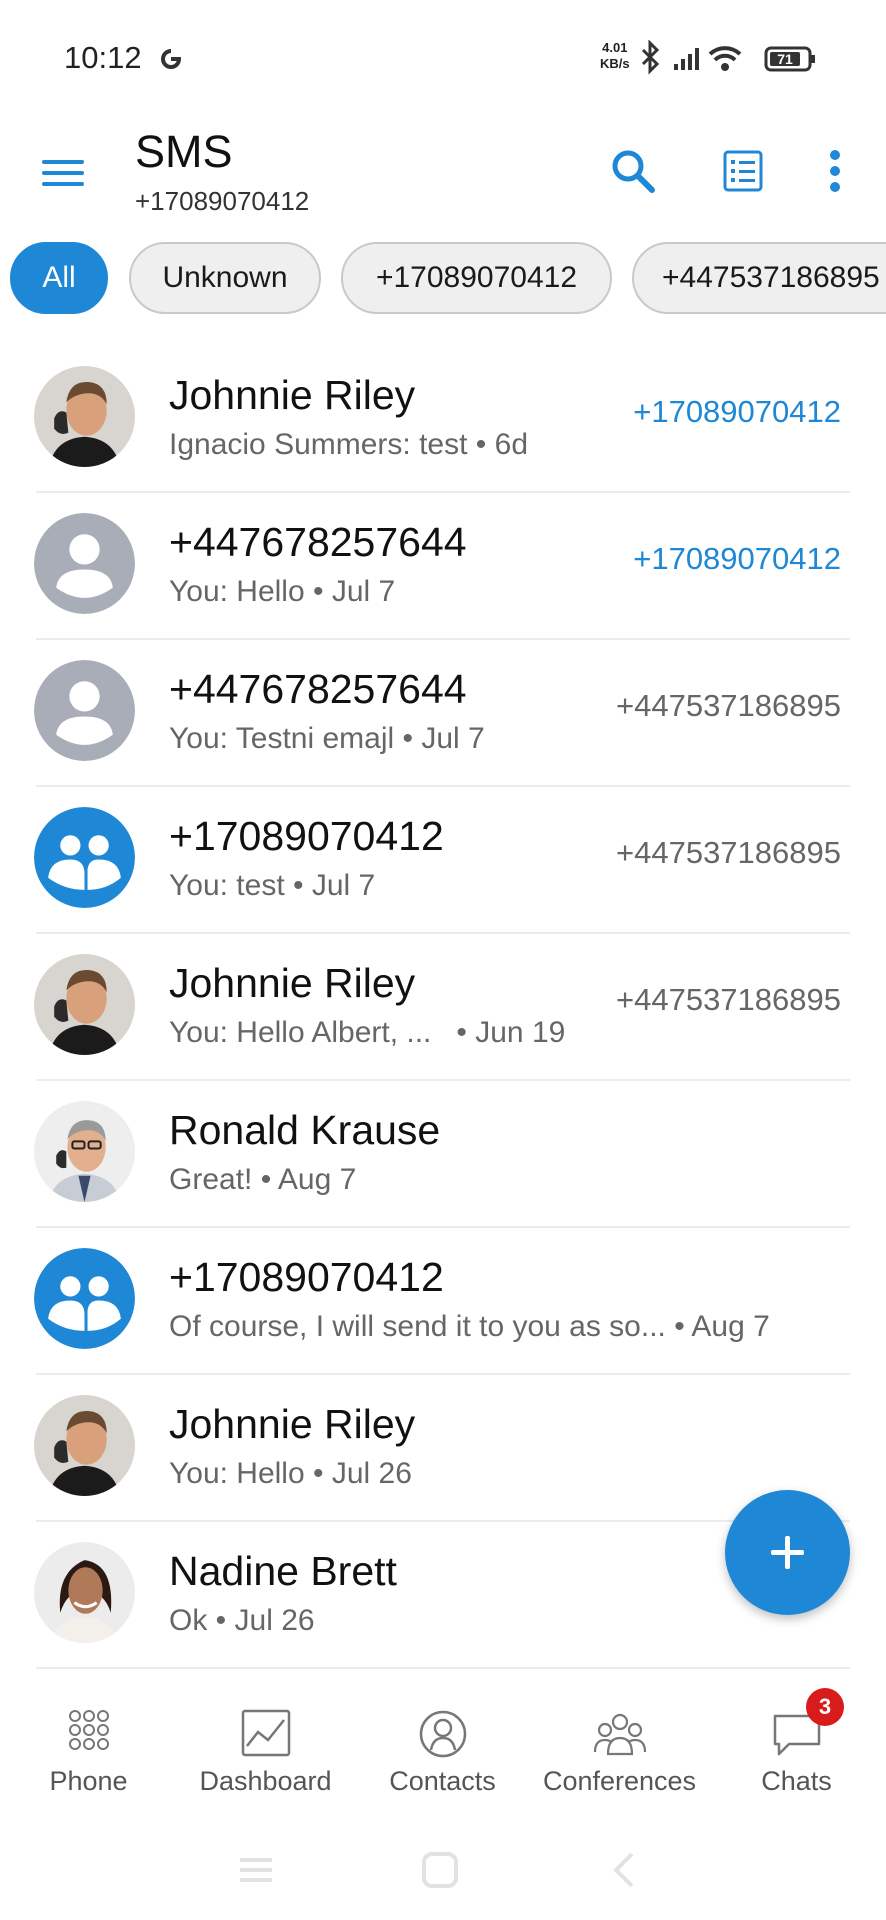 The height and width of the screenshot is (1920, 886). What do you see at coordinates (367, 1032) in the screenshot?
I see `message-preview: You: Hello Albert, ... • Jun 19` at bounding box center [367, 1032].